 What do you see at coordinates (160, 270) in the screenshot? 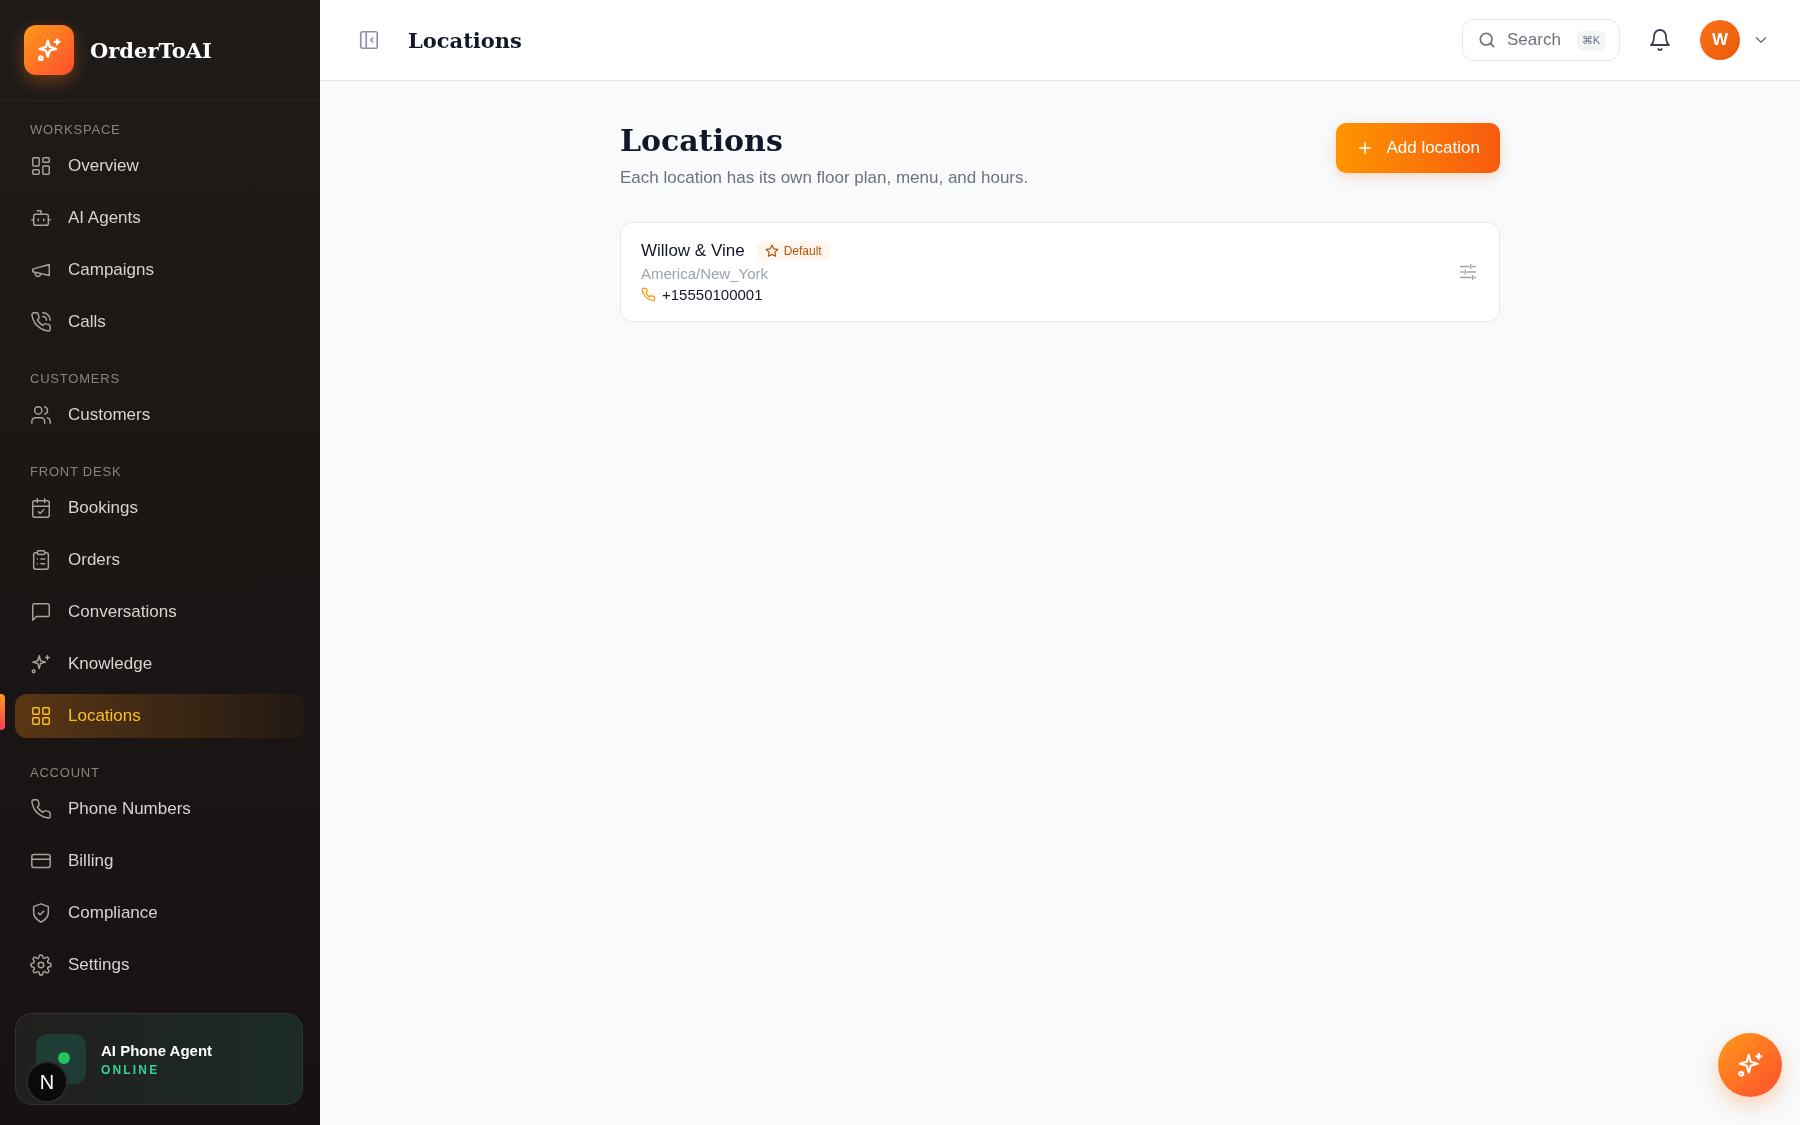
I see `sidebar-item: Campaigns` at bounding box center [160, 270].